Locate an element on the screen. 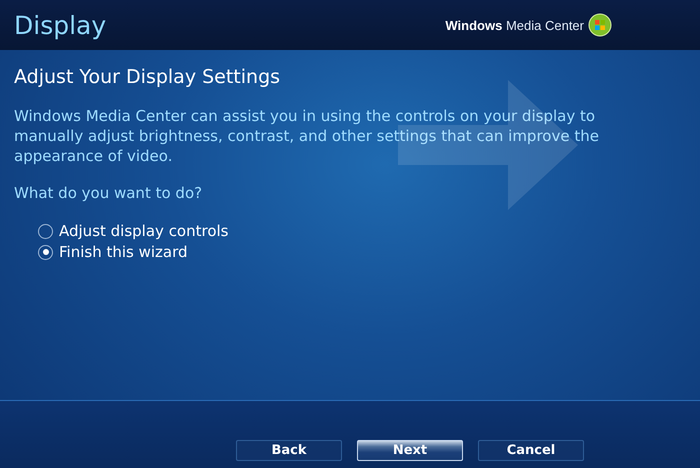  question-text: What do you want to do? is located at coordinates (108, 193).